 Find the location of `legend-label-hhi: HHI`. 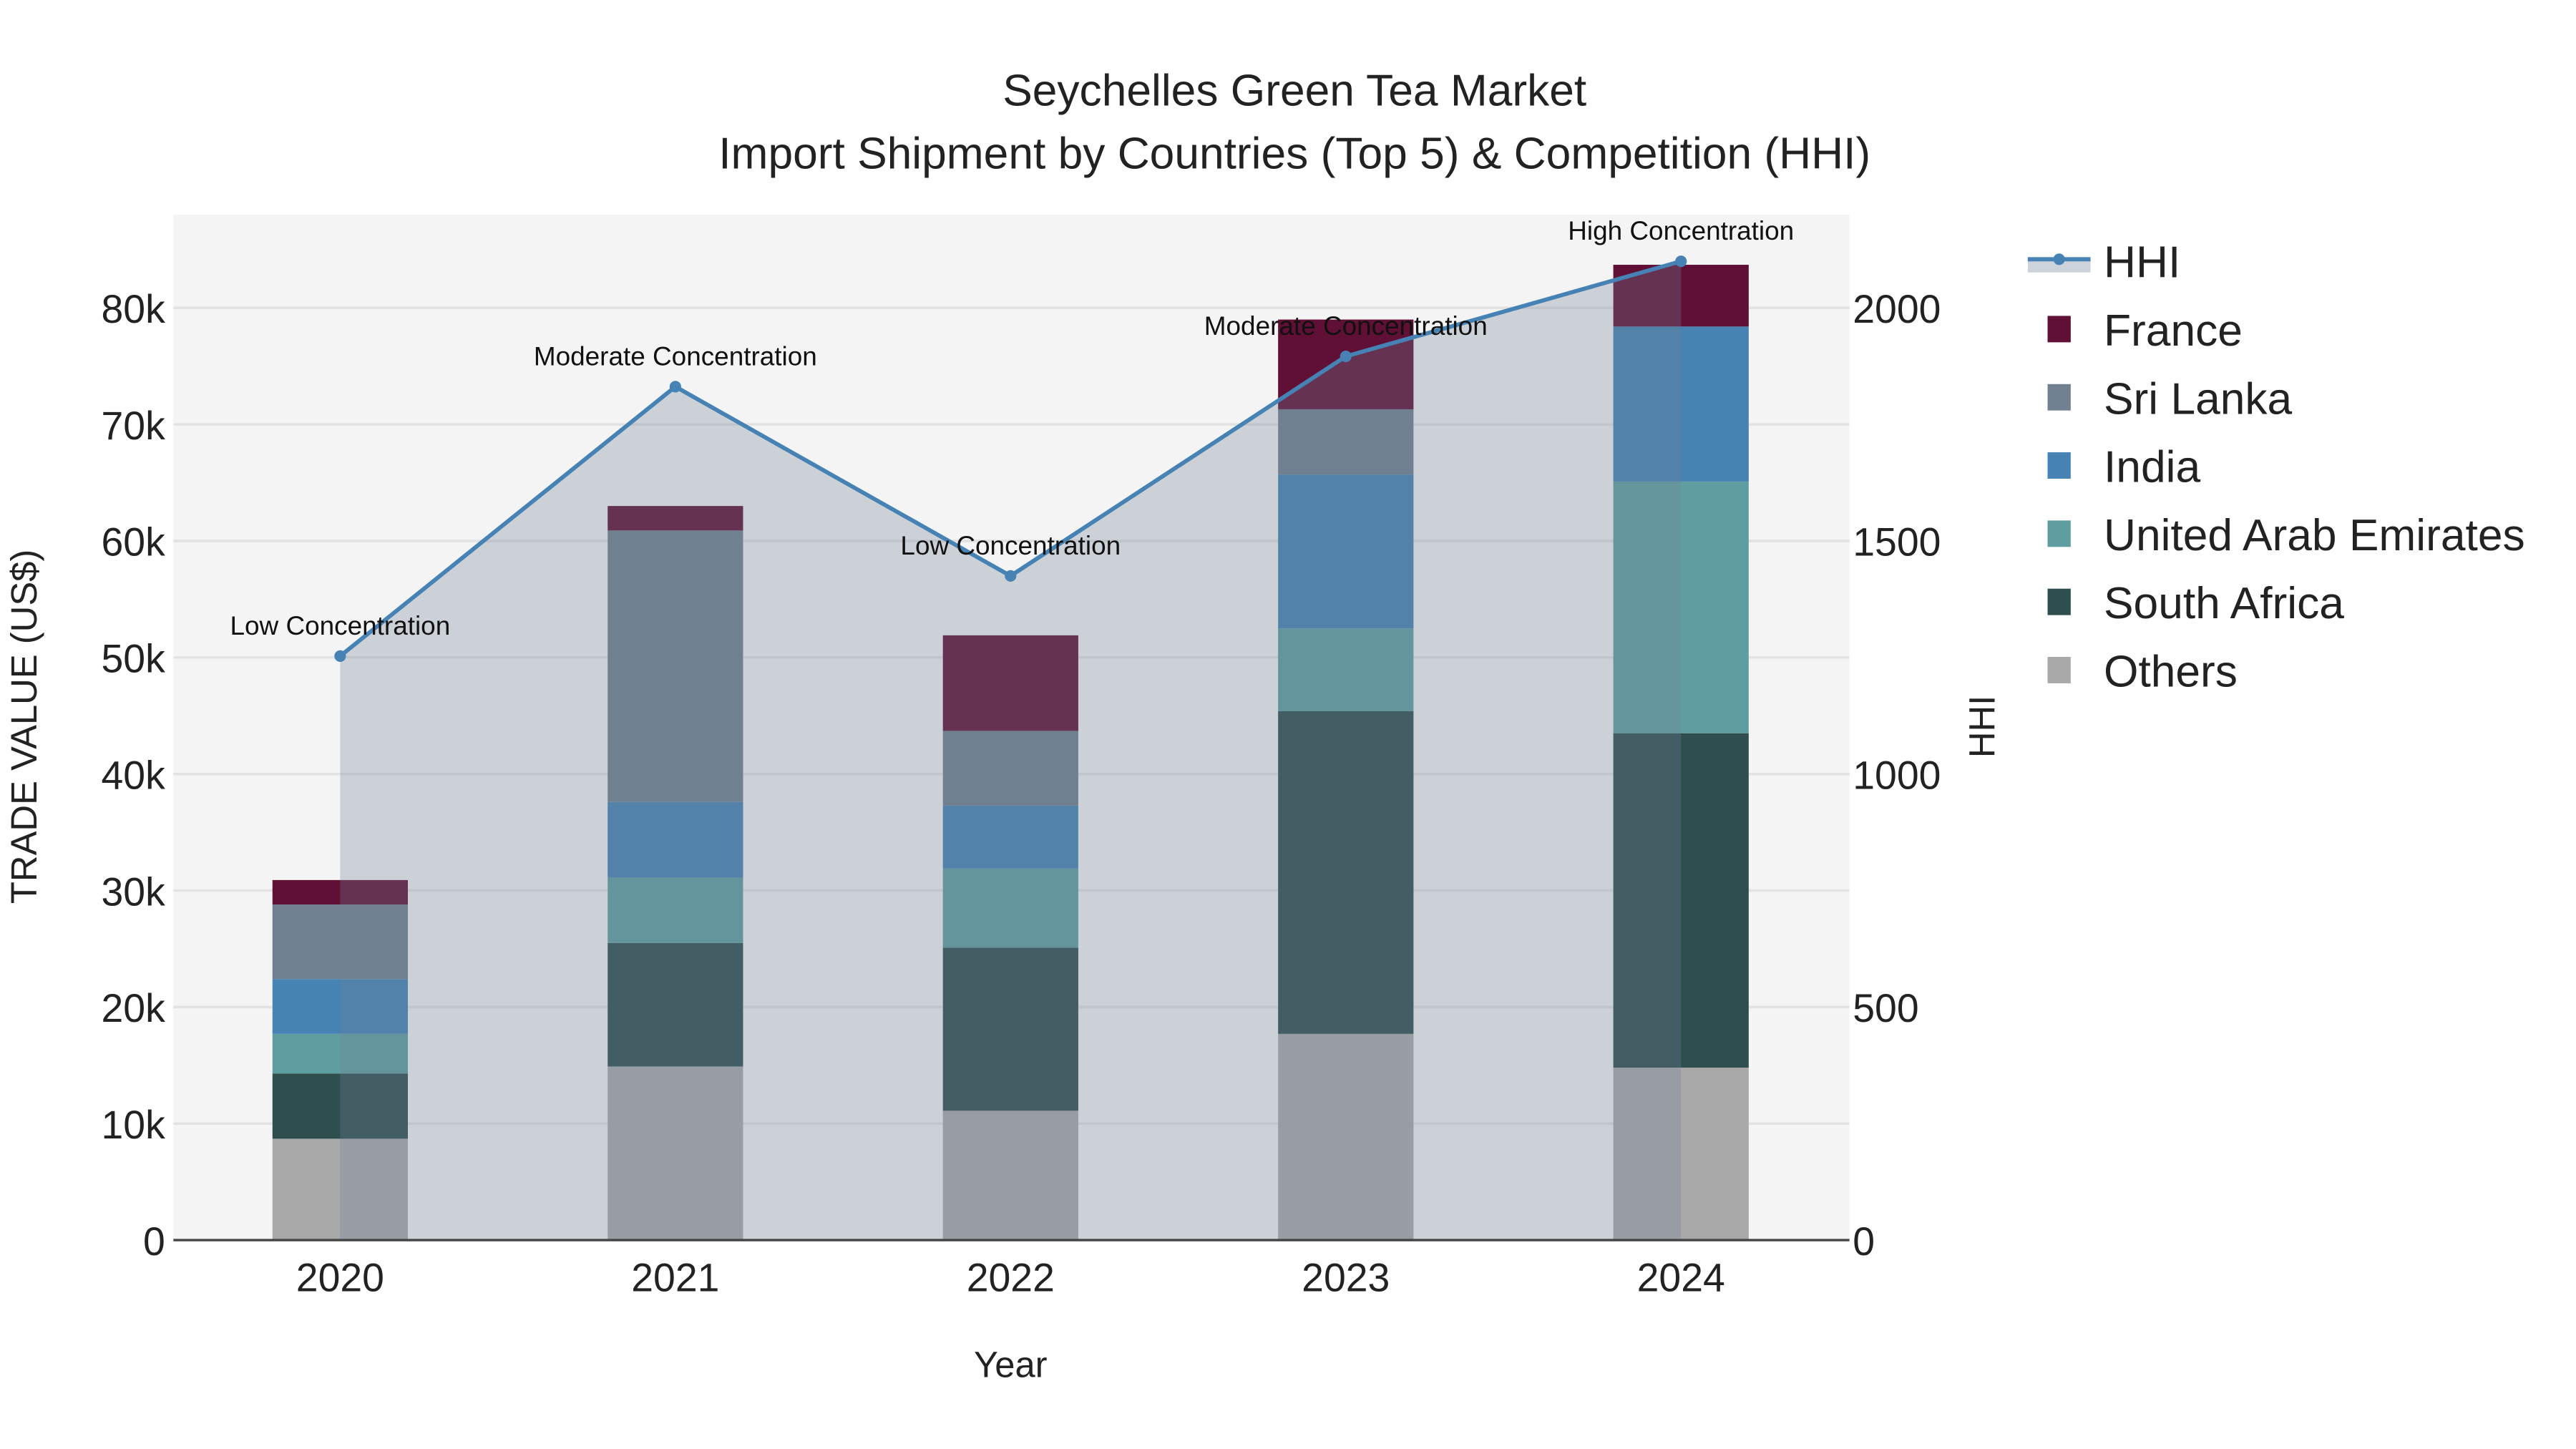

legend-label-hhi: HHI is located at coordinates (2142, 263).